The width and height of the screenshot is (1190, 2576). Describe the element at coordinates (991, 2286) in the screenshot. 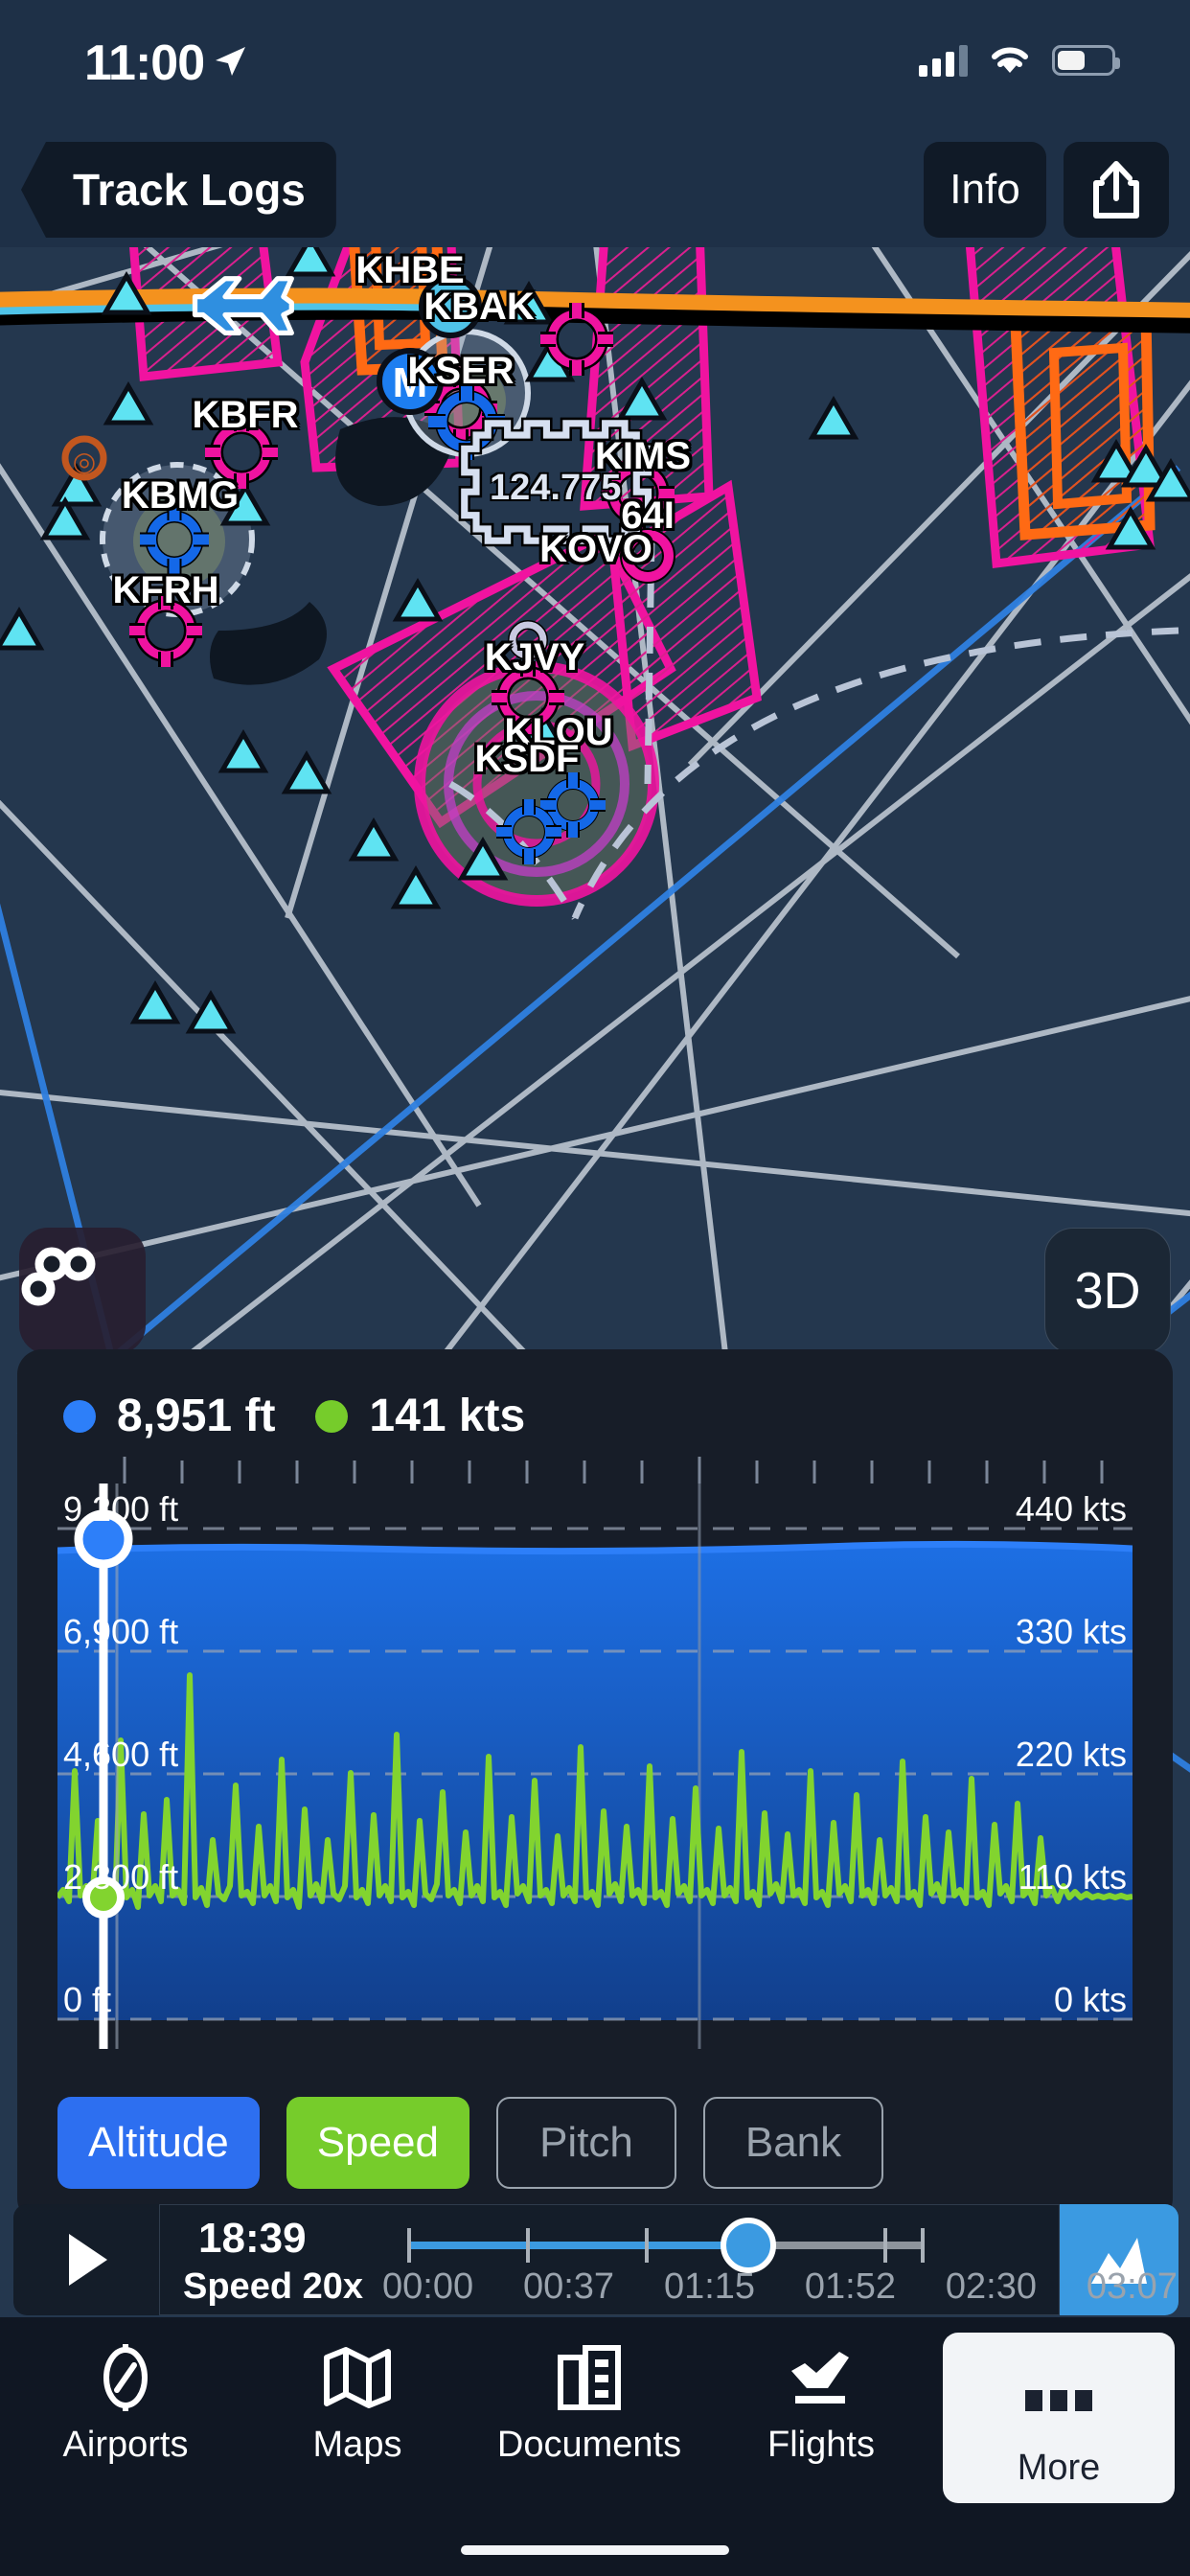

I see `playback-tick-4: 02:30` at that location.